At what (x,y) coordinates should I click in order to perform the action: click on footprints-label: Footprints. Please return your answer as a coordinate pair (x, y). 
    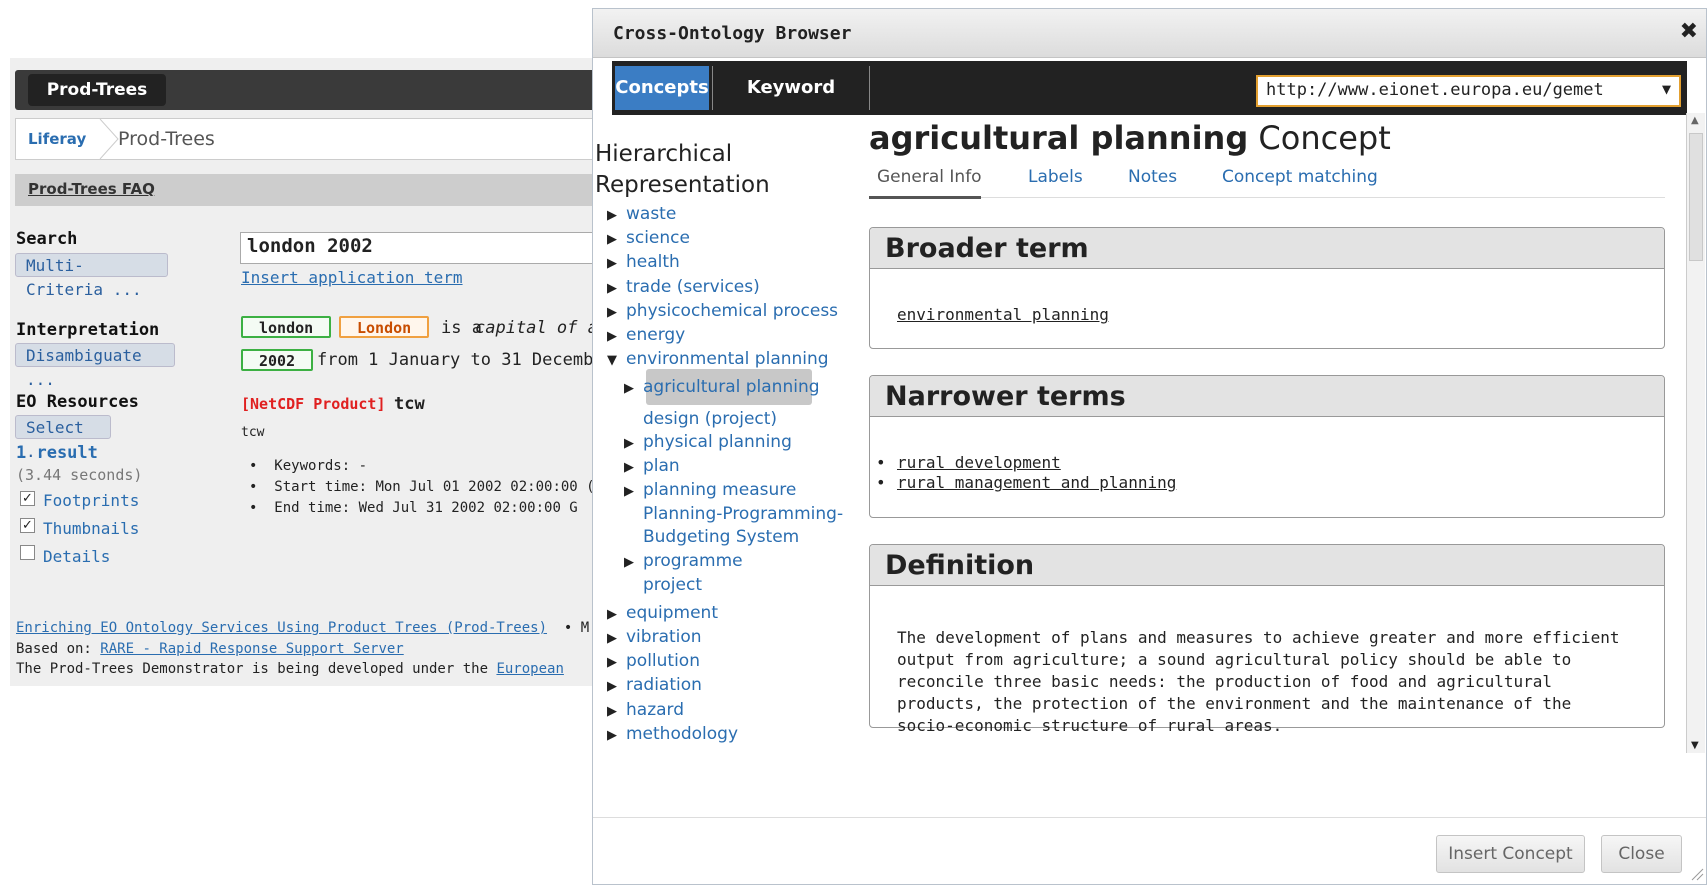
    Looking at the image, I should click on (91, 500).